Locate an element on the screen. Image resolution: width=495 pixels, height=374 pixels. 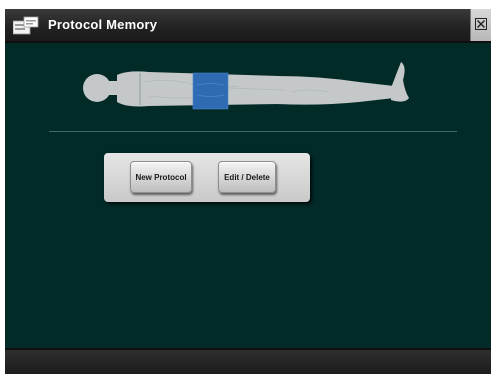
section-divider is located at coordinates (253, 131).